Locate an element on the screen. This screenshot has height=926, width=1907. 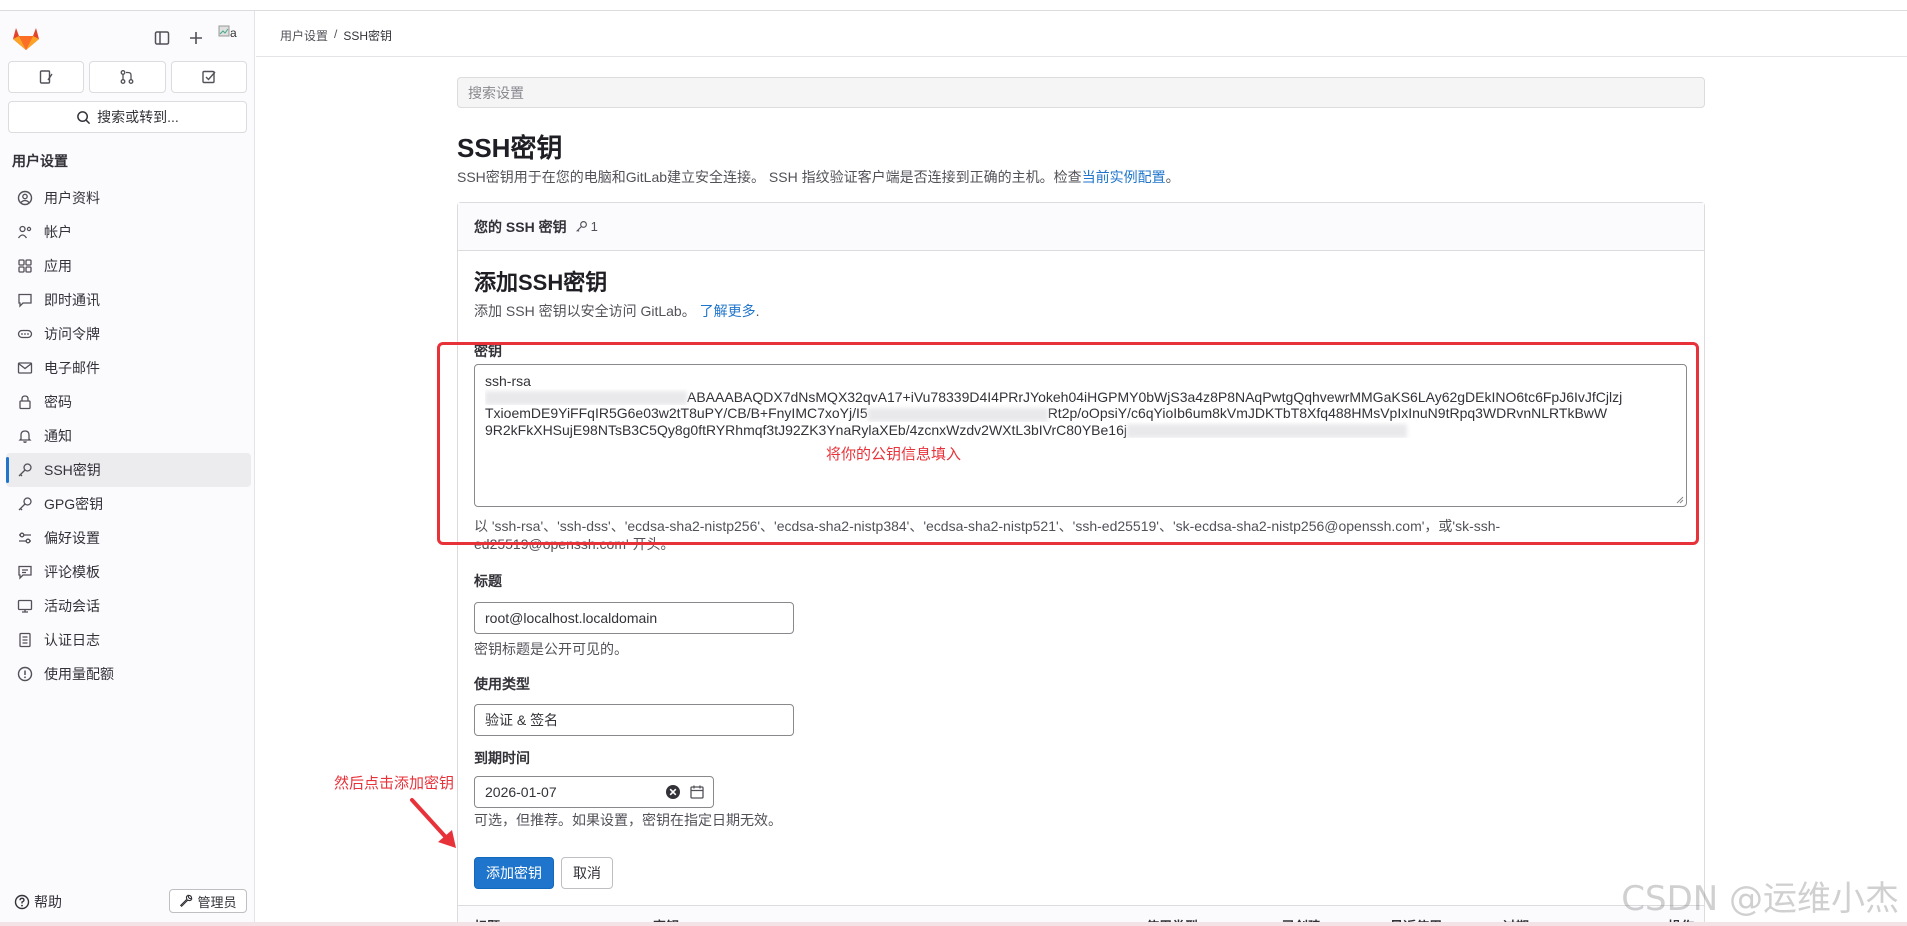
wrench-icon is located at coordinates (186, 901).